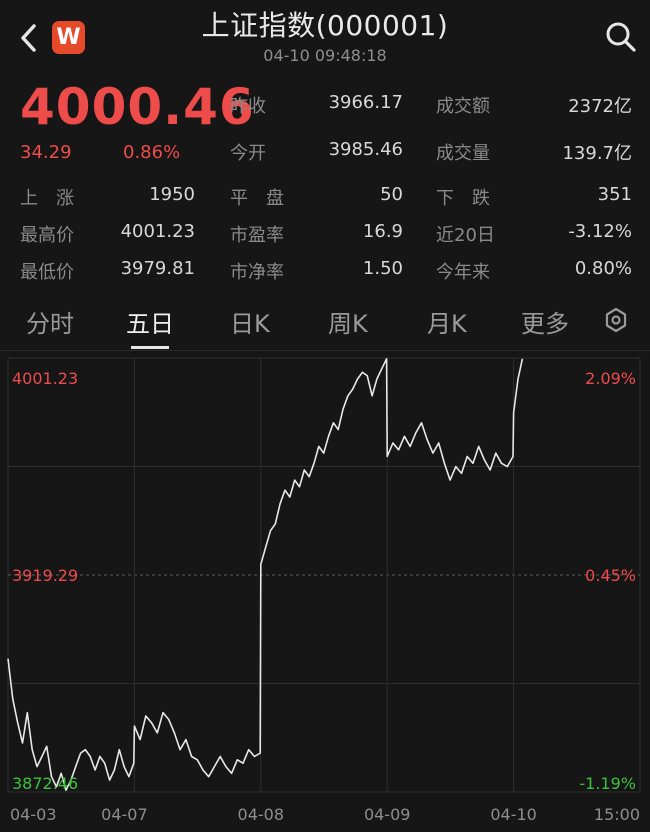 This screenshot has height=832, width=650. What do you see at coordinates (172, 194) in the screenshot?
I see `stat-value-advancers: 1950` at bounding box center [172, 194].